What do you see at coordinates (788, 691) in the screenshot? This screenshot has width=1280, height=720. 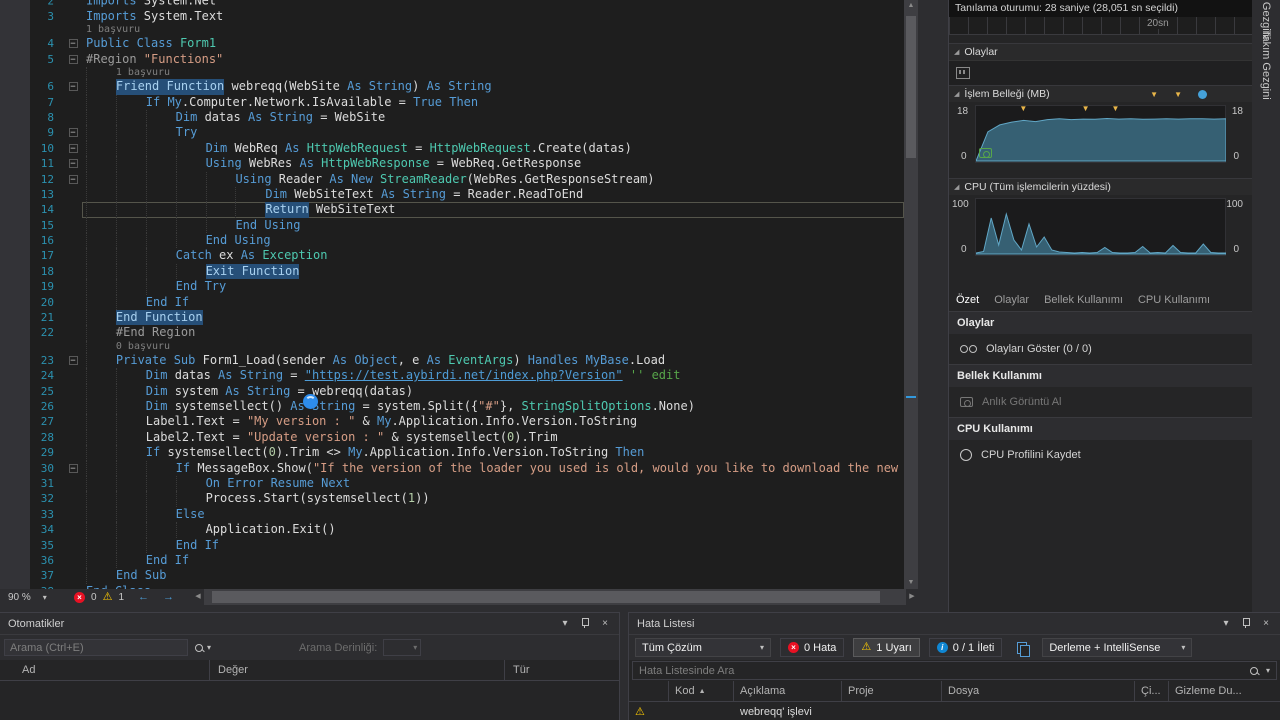 I see `column-header-description: Açıklama` at bounding box center [788, 691].